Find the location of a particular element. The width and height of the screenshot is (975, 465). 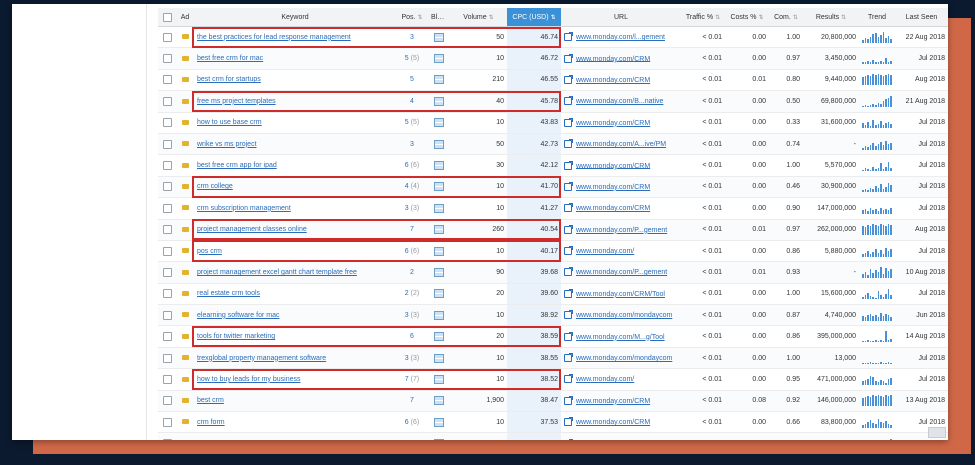

col-com: Com. ⇅ is located at coordinates (786, 17).